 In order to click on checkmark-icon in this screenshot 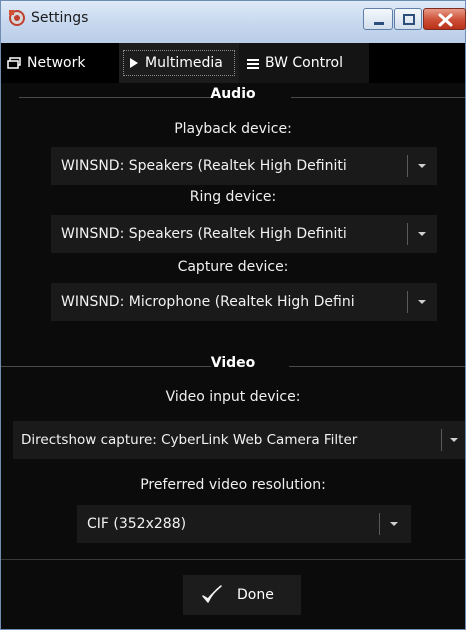, I will do `click(212, 594)`.